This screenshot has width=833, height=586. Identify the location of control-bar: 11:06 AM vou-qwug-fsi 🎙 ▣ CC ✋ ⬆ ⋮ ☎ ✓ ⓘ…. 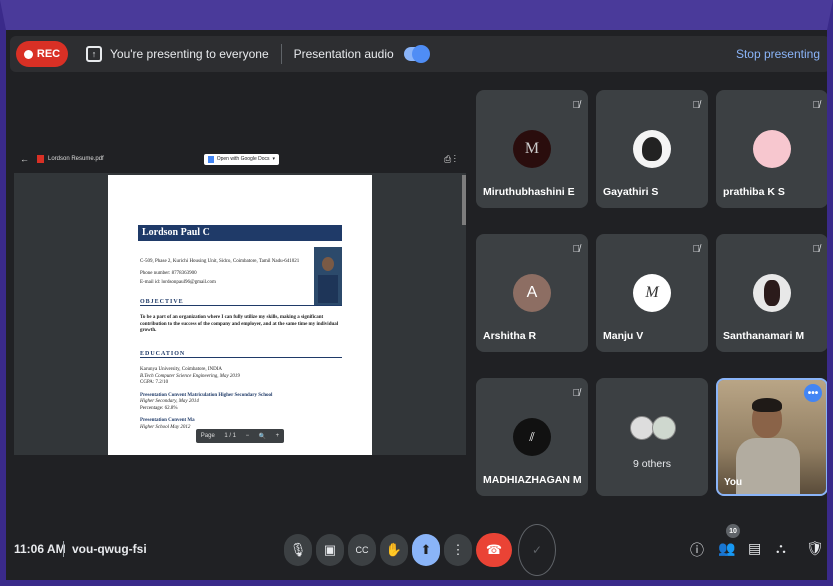
(416, 550).